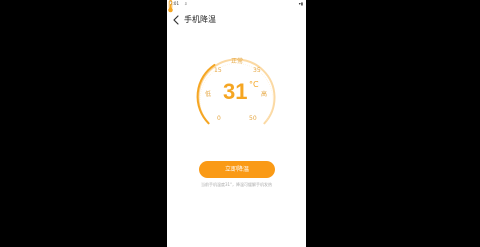  Describe the element at coordinates (208, 94) in the screenshot. I see `gauge-label-low: 低` at that location.